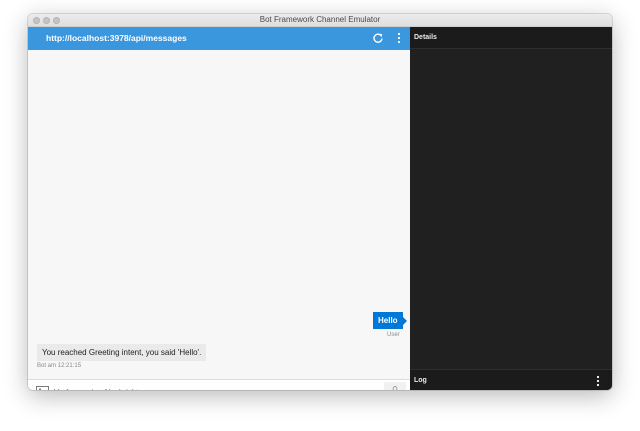 The width and height of the screenshot is (640, 431). I want to click on endpoint-url: http://localhost:3978/api/messages, so click(116, 38).